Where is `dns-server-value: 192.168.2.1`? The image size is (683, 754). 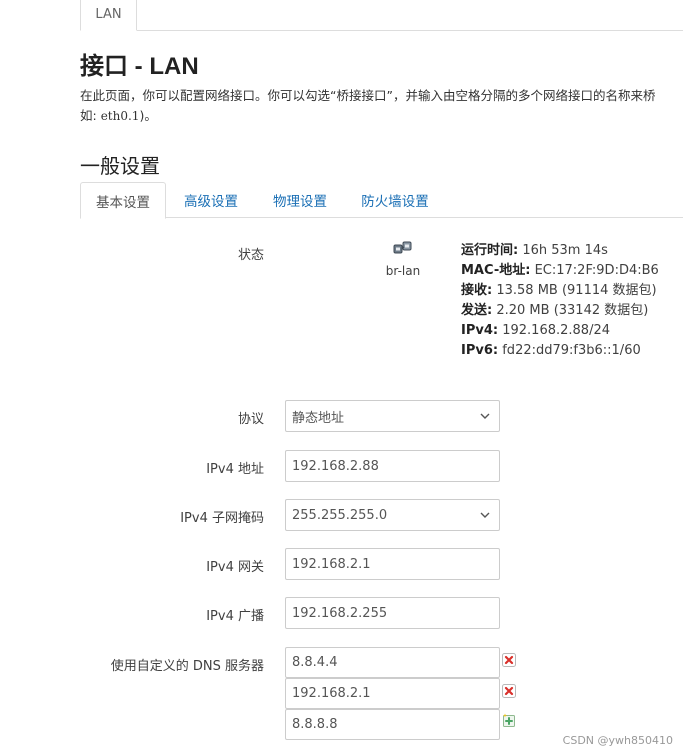
dns-server-value: 192.168.2.1 is located at coordinates (331, 693).